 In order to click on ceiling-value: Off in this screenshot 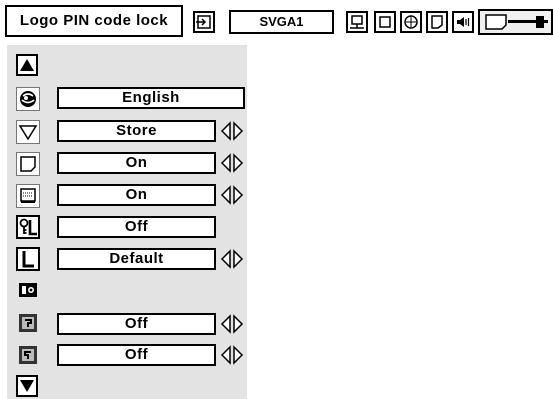, I will do `click(136, 324)`.